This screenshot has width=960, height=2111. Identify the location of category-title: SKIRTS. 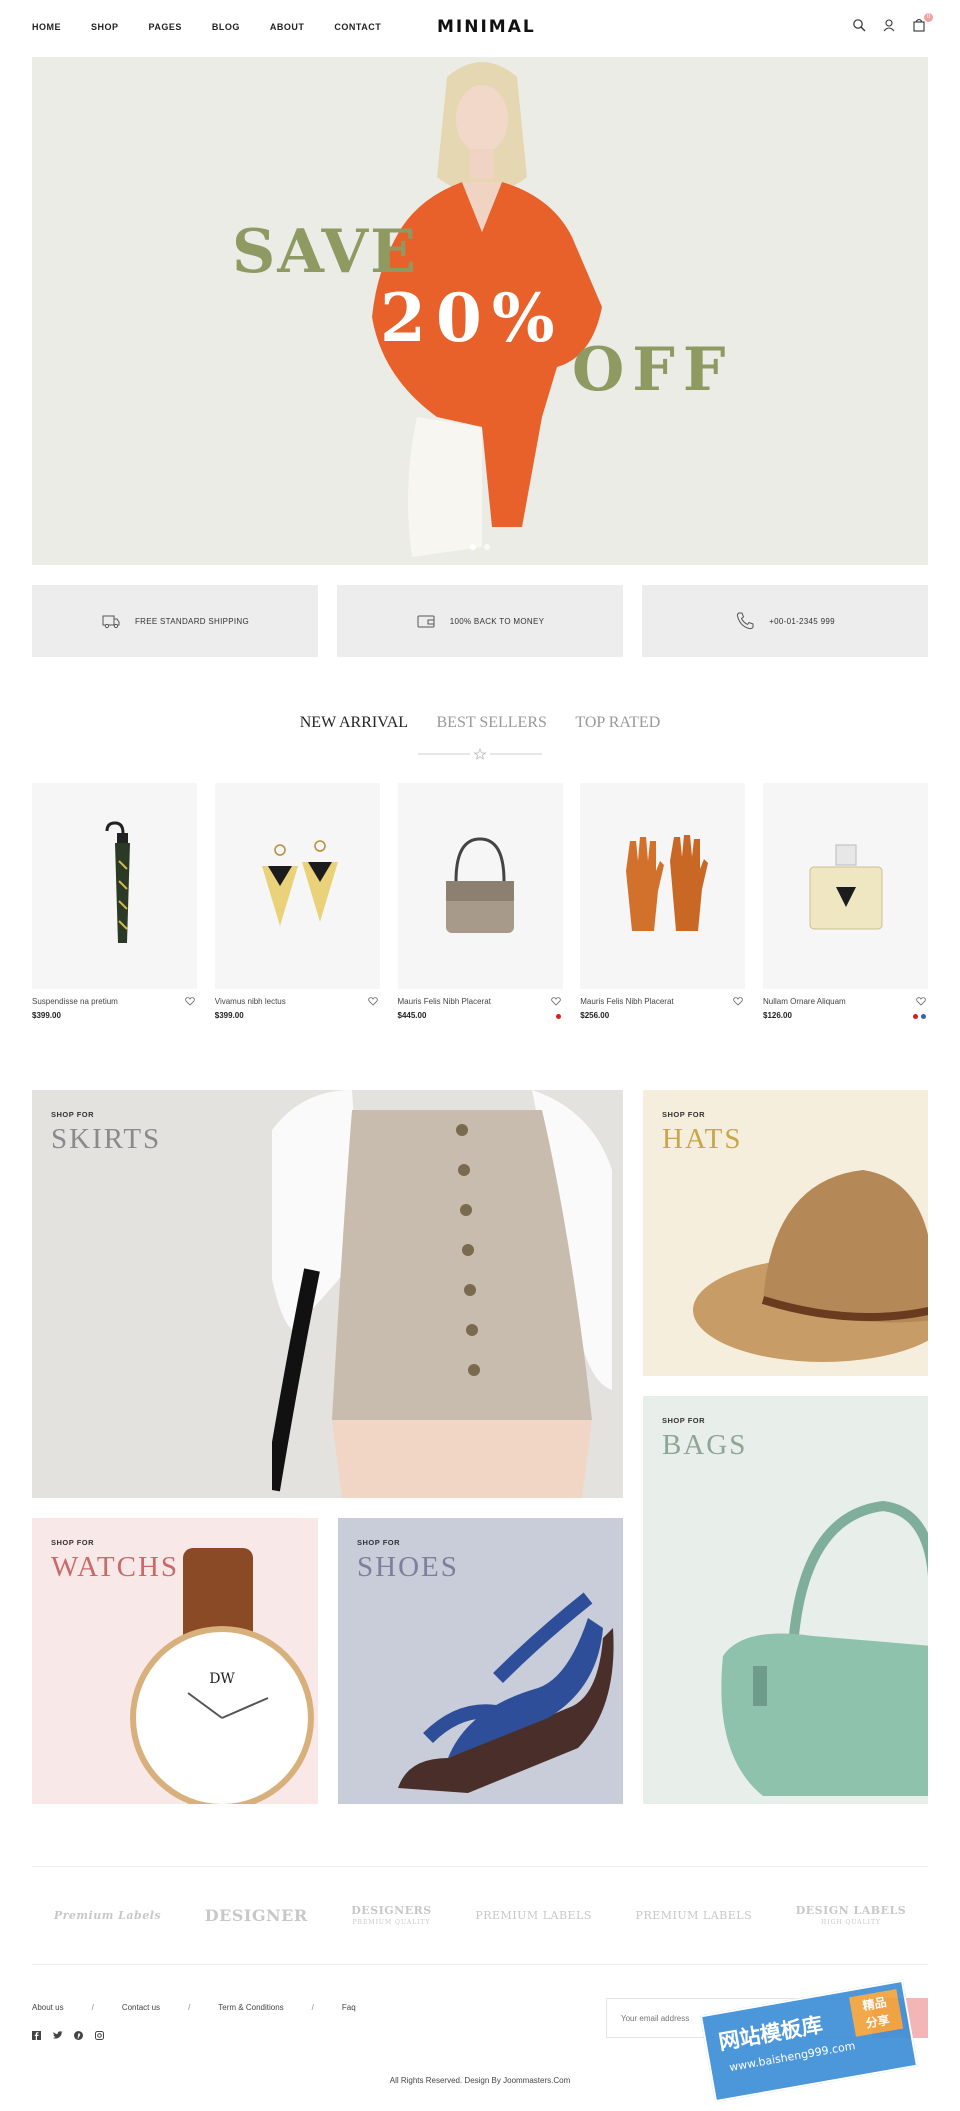
(106, 1139).